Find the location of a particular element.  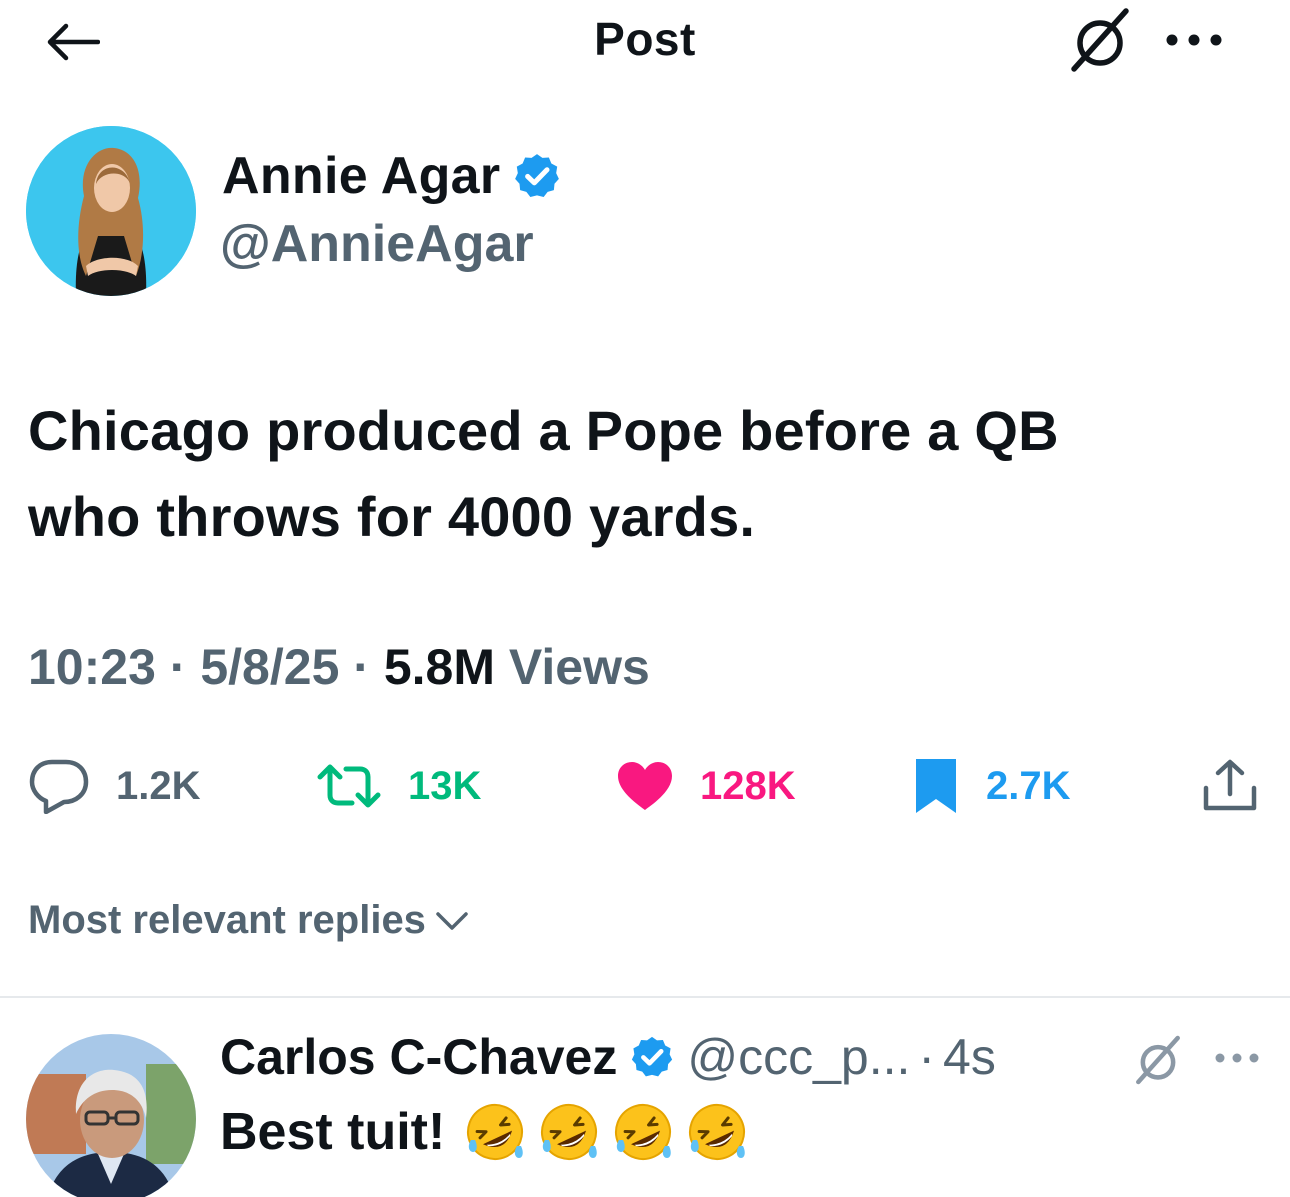

like-count: 128K is located at coordinates (748, 785).